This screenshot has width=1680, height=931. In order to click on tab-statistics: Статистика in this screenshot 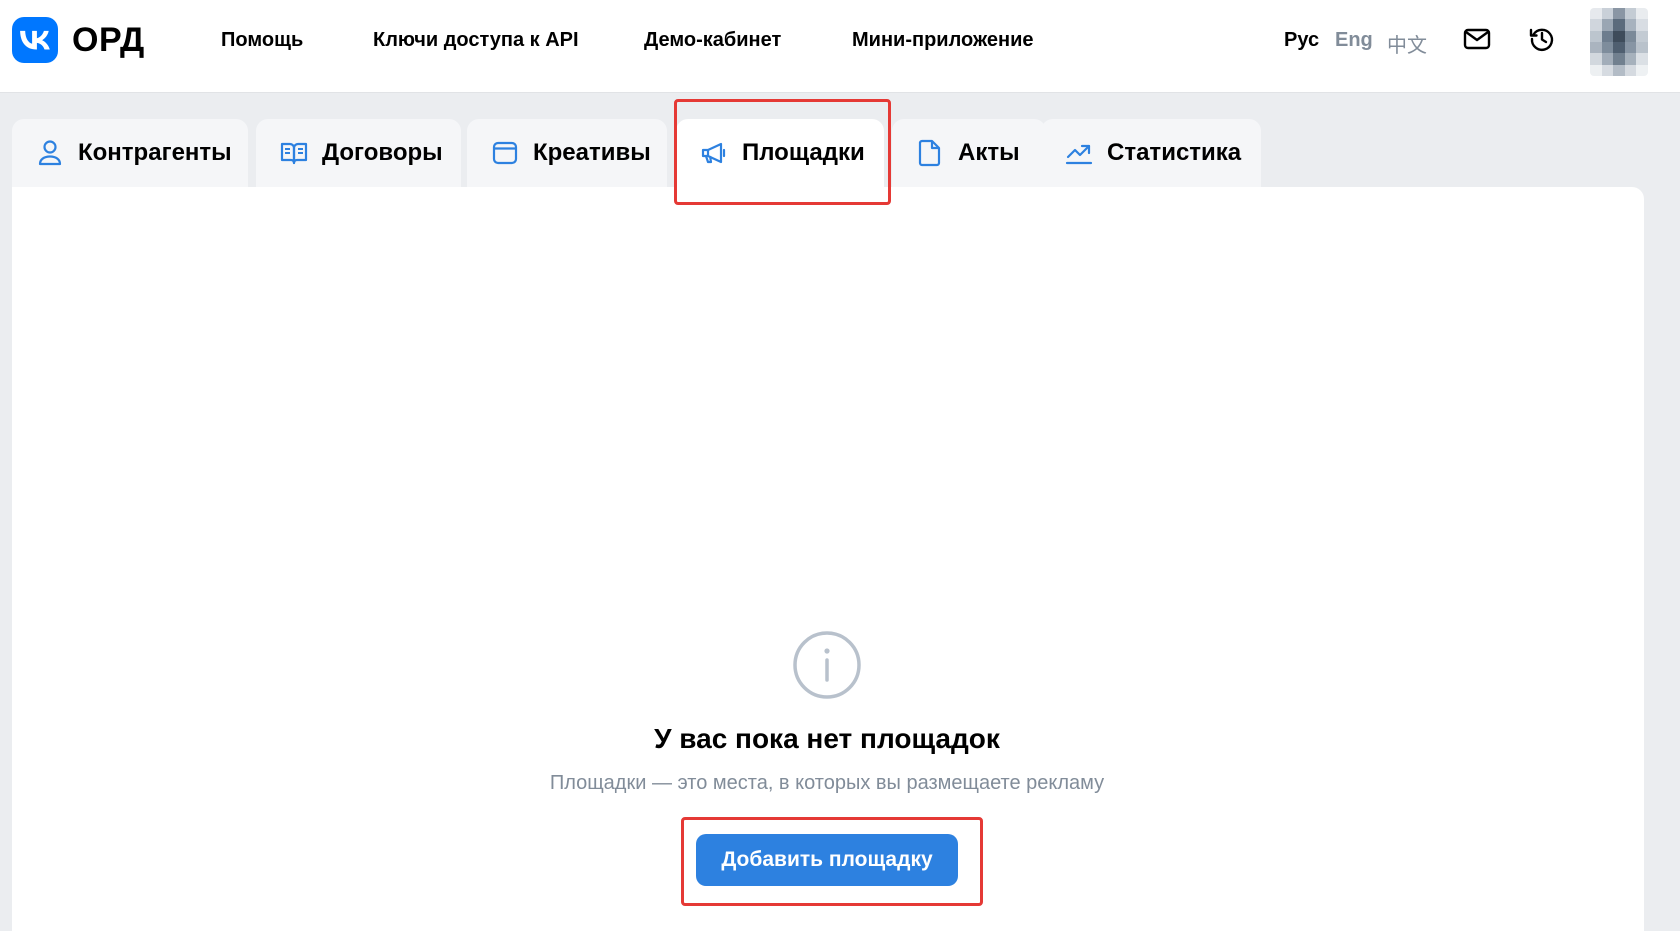, I will do `click(1151, 153)`.